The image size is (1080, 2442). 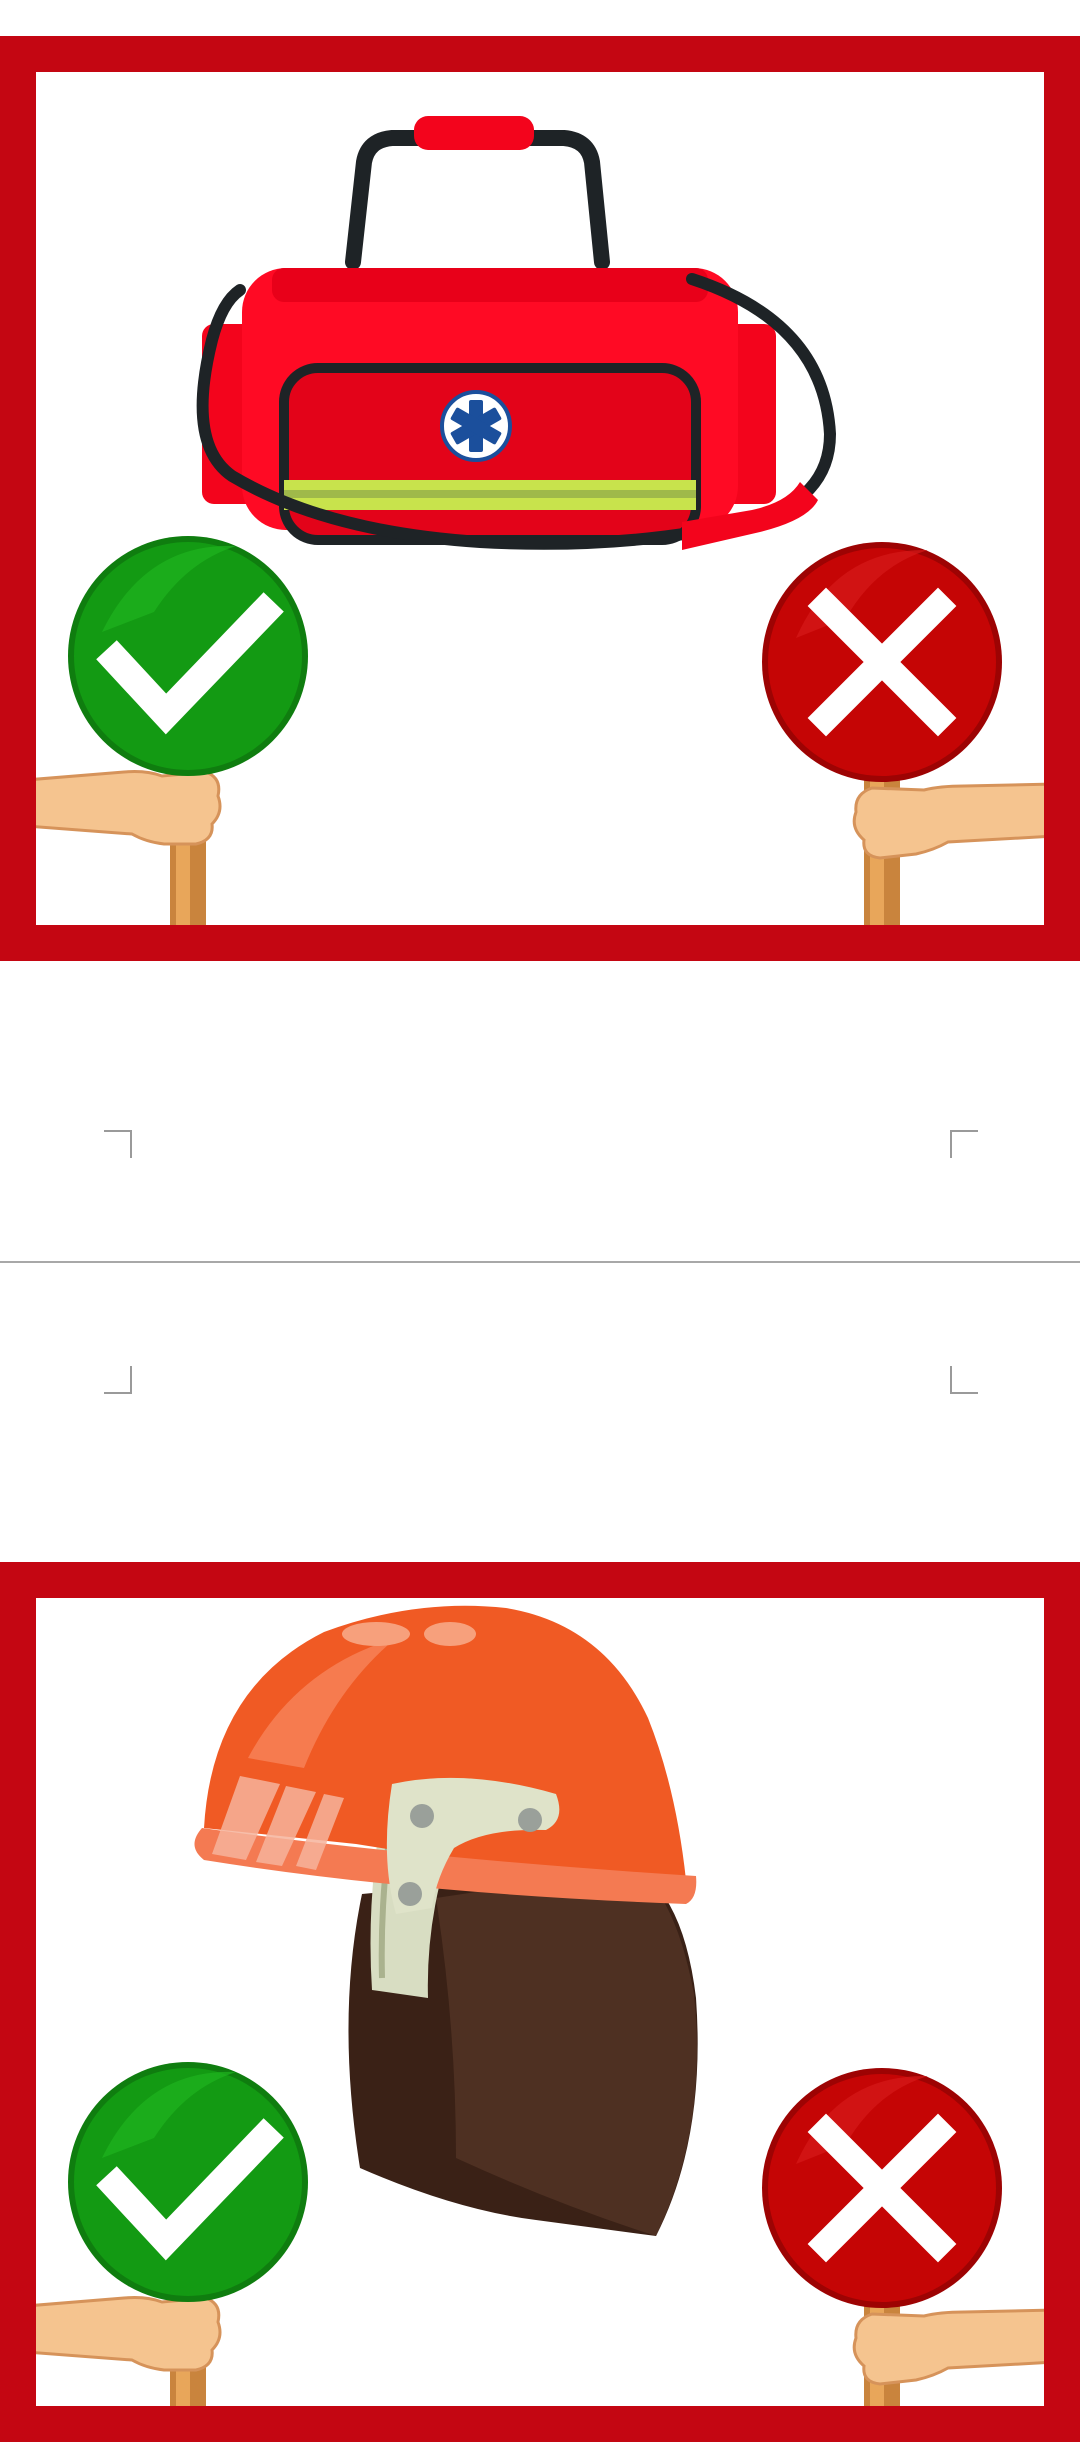 I want to click on page-divider, so click(x=540, y=1262).